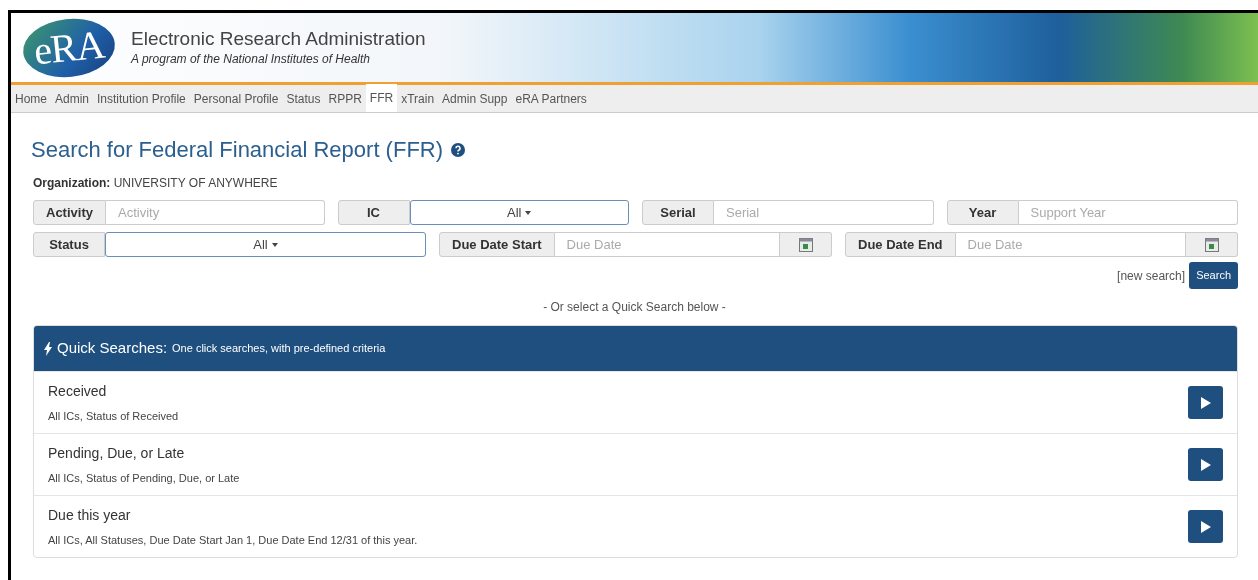  What do you see at coordinates (635, 464) in the screenshot?
I see `quick-search-item: Pending, Due, or Late All ICs, Status of Pending, Due, or Late` at bounding box center [635, 464].